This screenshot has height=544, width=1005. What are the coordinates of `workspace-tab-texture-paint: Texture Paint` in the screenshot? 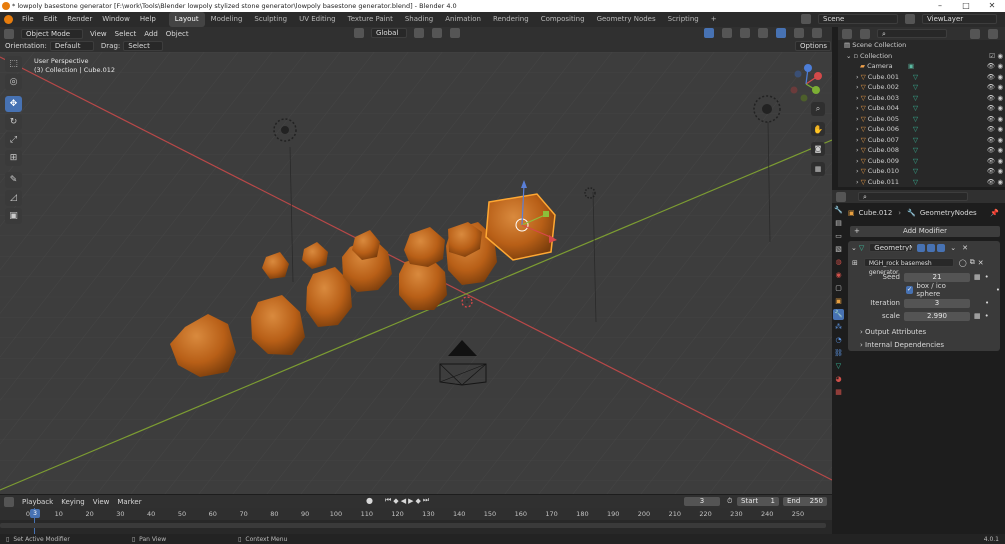 It's located at (370, 19).